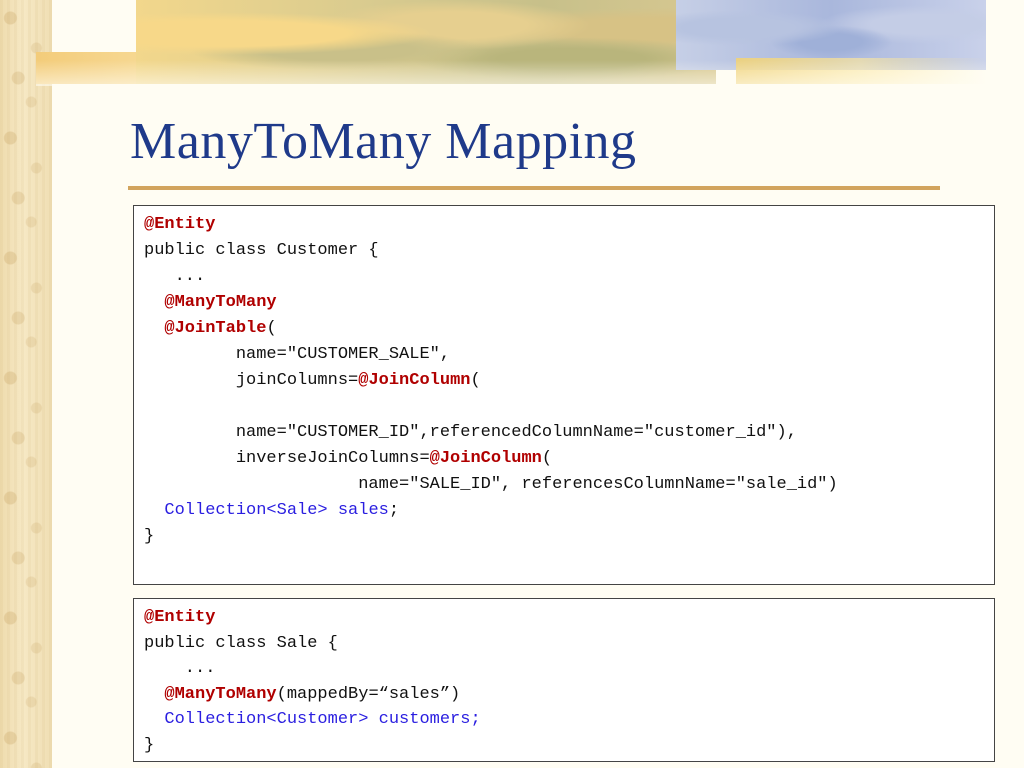 The width and height of the screenshot is (1024, 768). I want to click on left-decorative-strip, so click(26, 384).